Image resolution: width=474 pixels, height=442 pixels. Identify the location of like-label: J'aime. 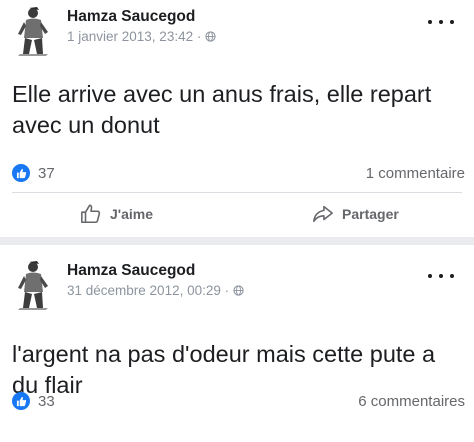
(132, 214).